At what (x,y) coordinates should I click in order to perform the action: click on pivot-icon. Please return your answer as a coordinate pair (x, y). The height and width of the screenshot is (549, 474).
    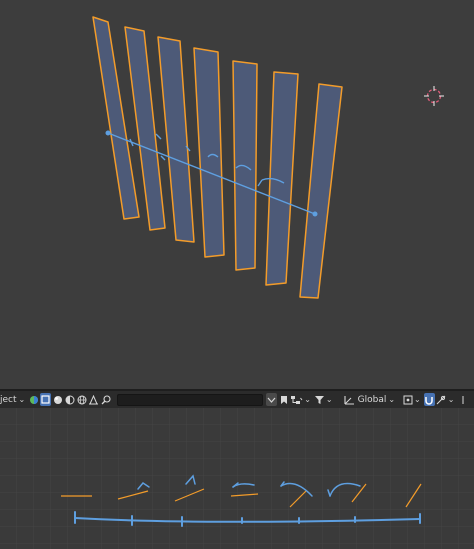
    Looking at the image, I should click on (407, 399).